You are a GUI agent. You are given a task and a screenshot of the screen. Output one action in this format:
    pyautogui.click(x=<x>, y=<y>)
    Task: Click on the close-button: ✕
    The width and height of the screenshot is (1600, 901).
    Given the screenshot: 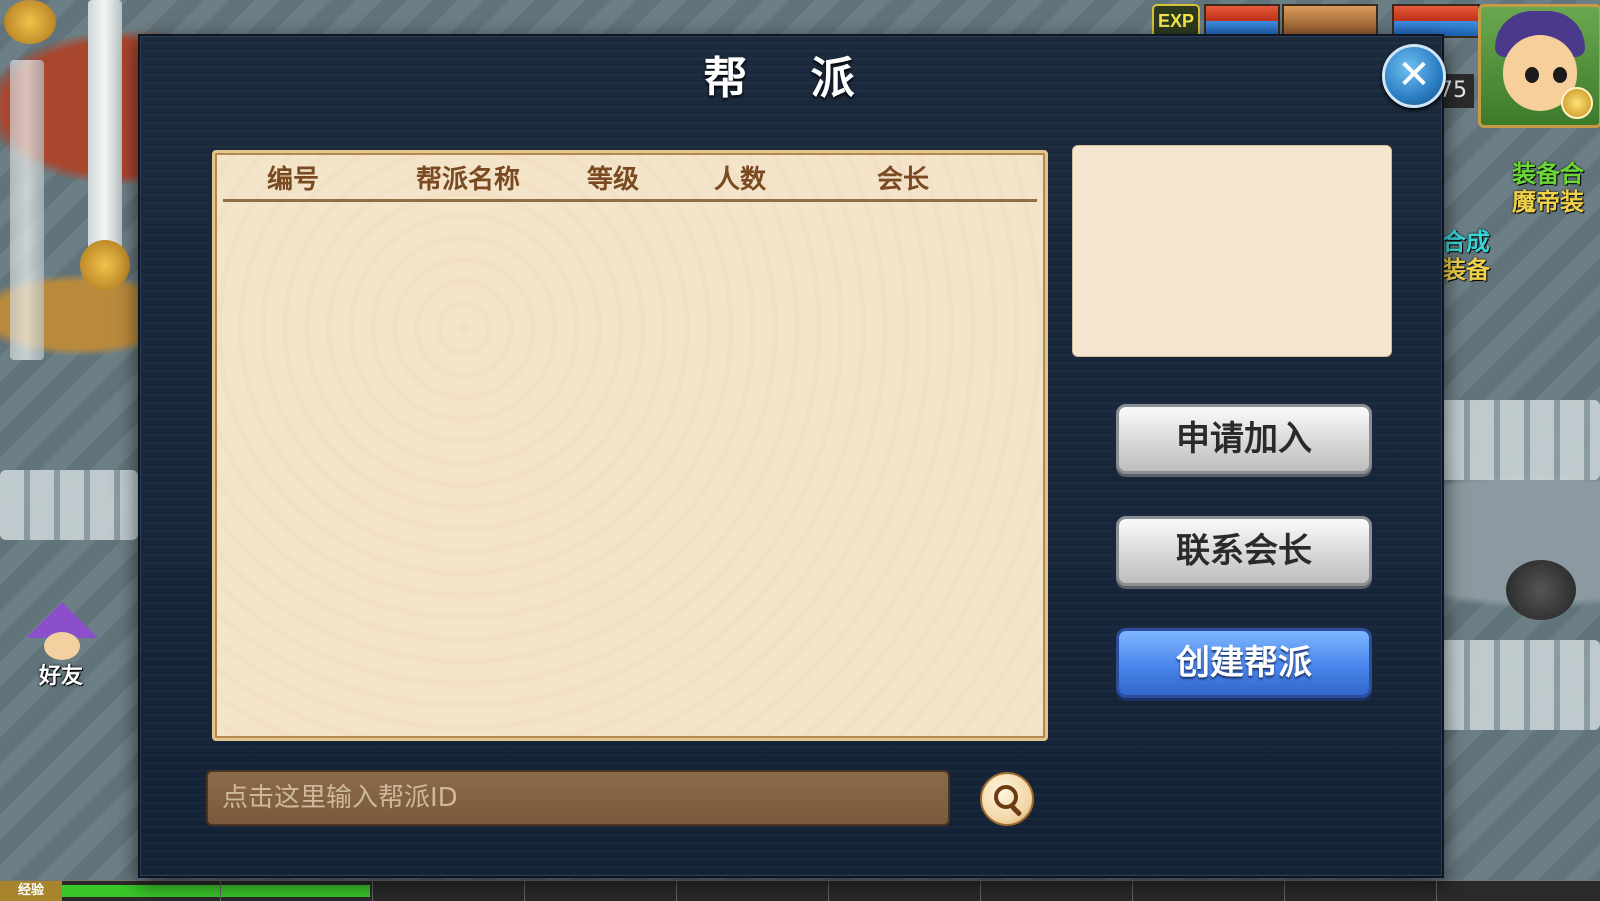 What is the action you would take?
    pyautogui.click(x=1414, y=76)
    